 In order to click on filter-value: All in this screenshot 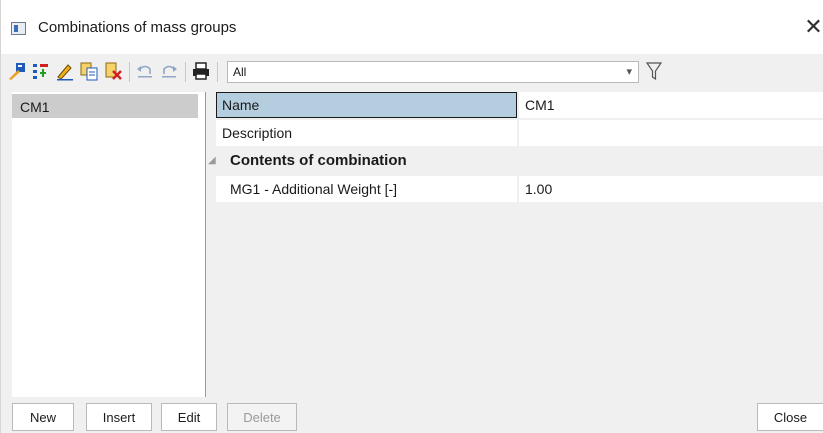, I will do `click(240, 72)`.